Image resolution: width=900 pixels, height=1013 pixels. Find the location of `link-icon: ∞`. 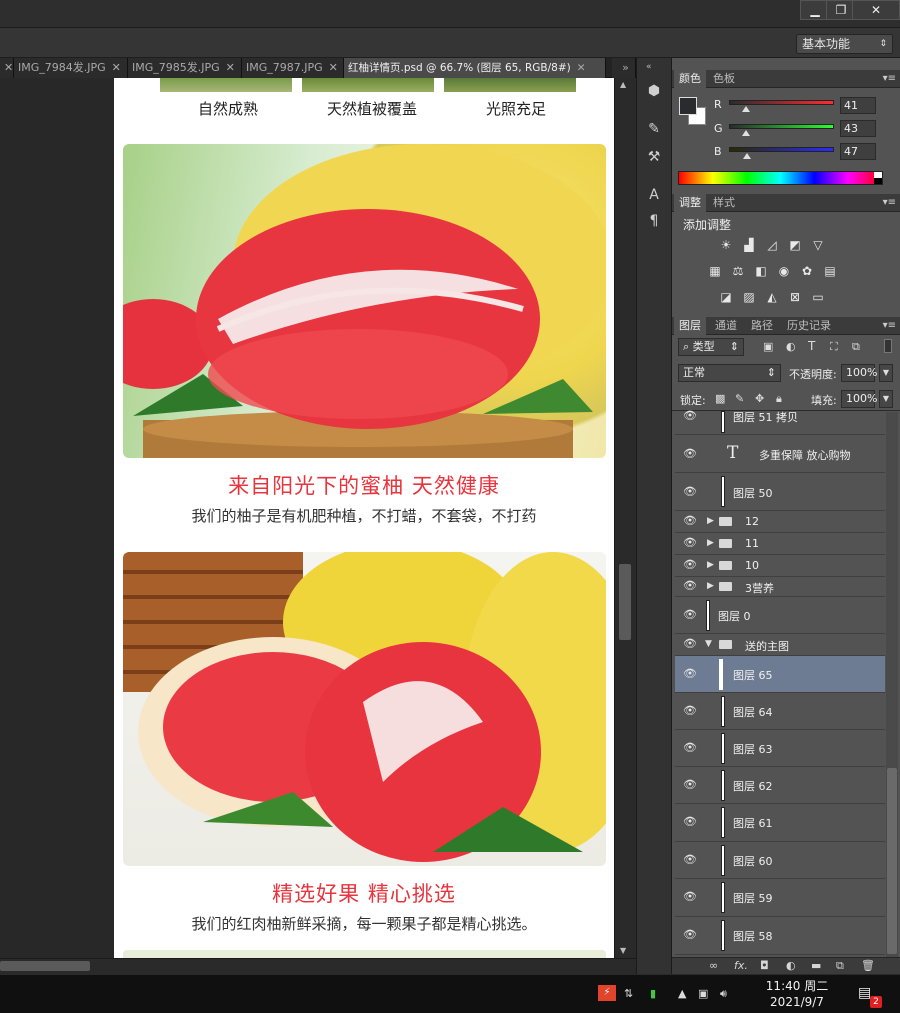

link-icon: ∞ is located at coordinates (713, 965).